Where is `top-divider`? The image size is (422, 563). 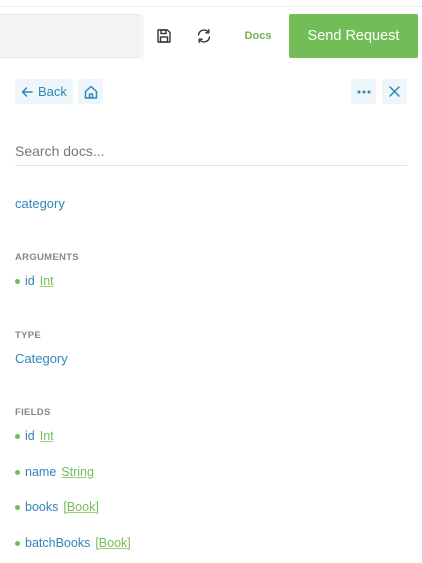 top-divider is located at coordinates (211, 6).